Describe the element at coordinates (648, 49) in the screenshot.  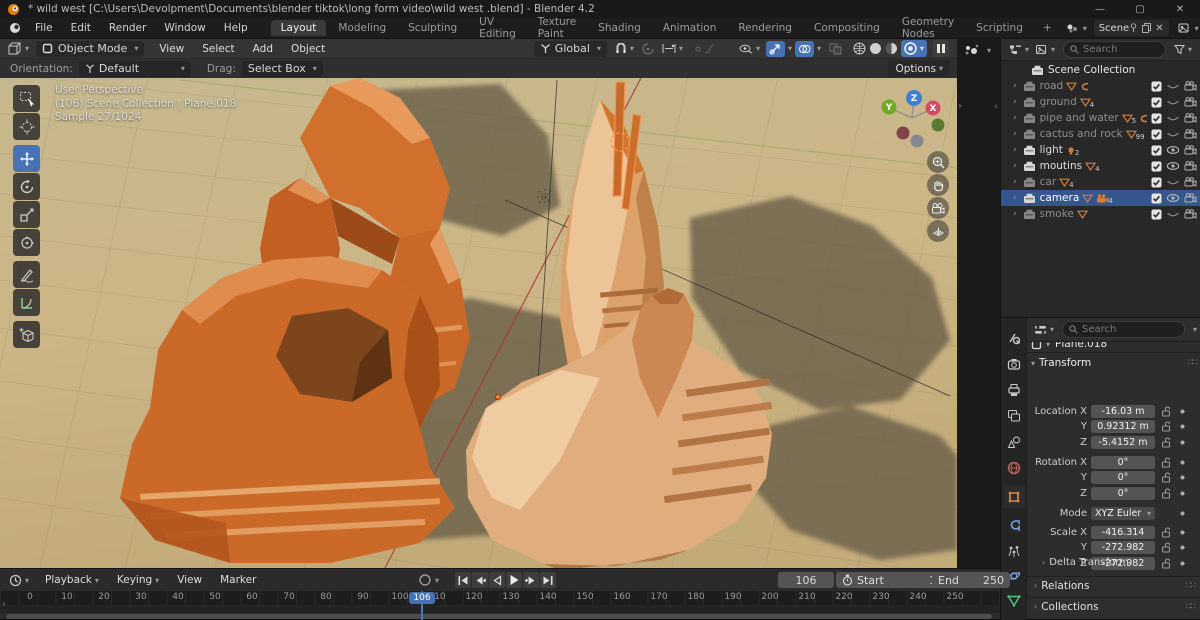
I see `snap-target-icon` at that location.